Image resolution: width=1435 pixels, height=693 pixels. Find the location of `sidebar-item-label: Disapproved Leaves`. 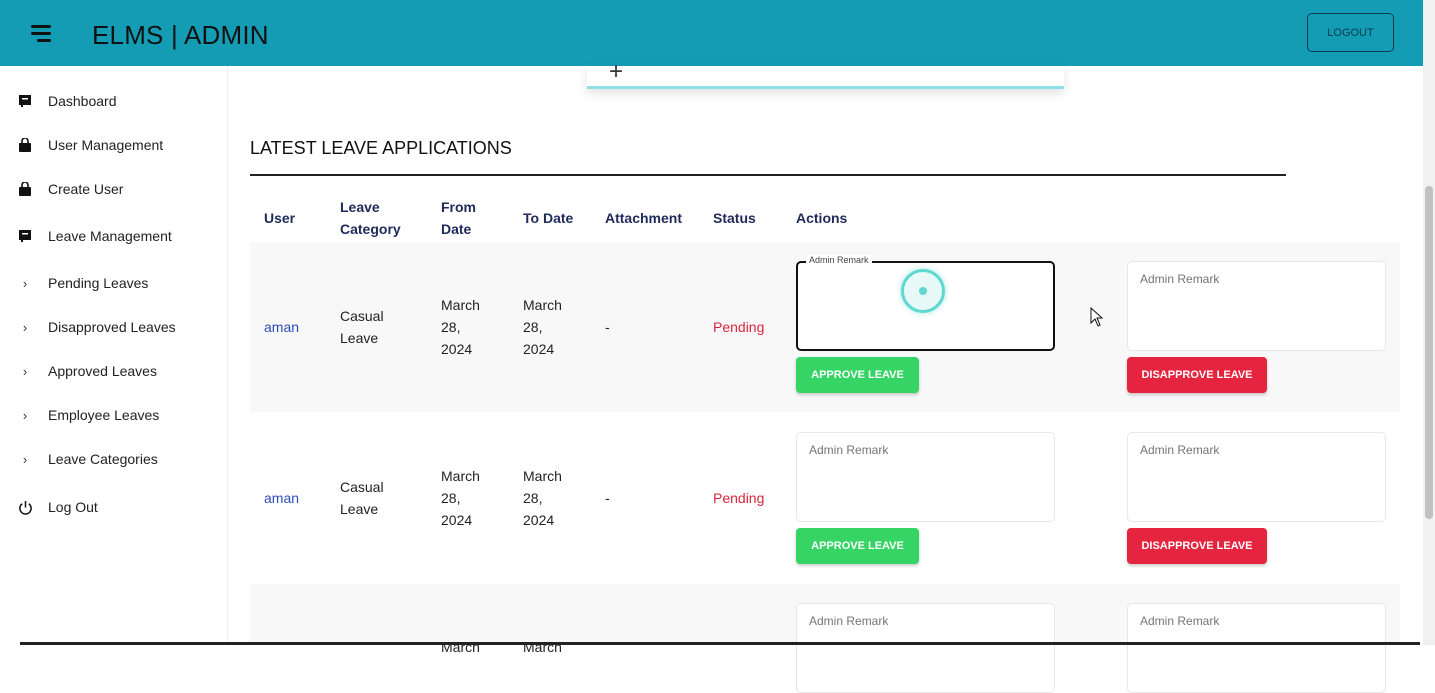

sidebar-item-label: Disapproved Leaves is located at coordinates (112, 327).